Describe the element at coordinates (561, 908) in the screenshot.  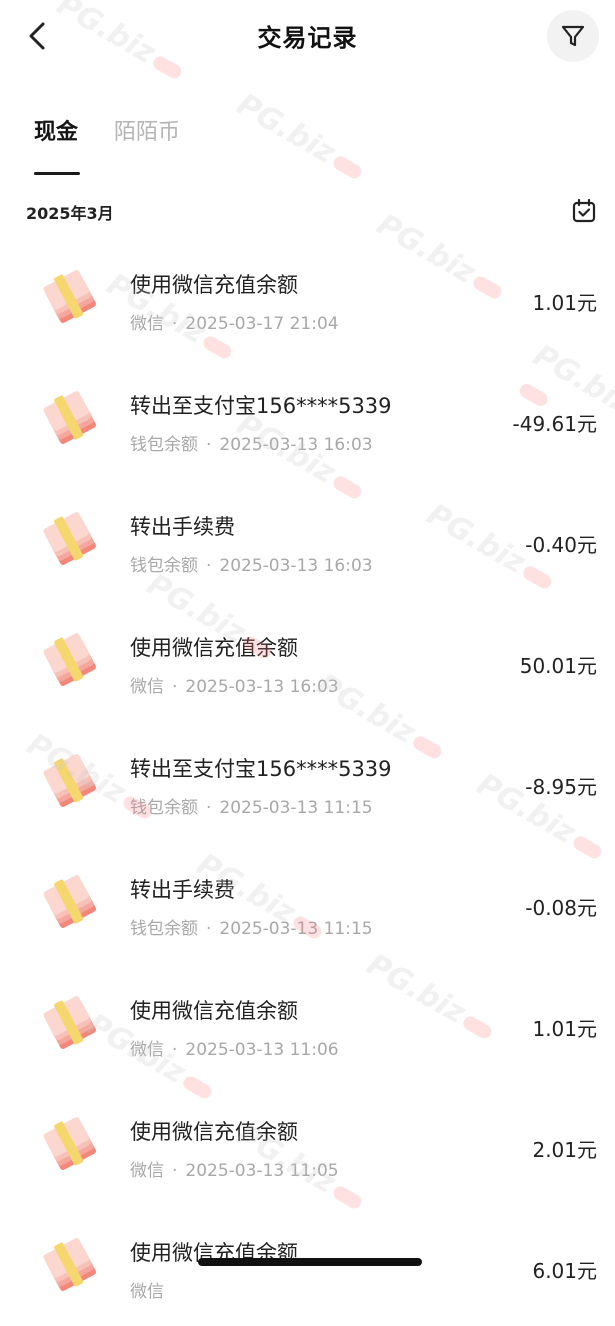
I see `transaction-amount: -0.08元` at that location.